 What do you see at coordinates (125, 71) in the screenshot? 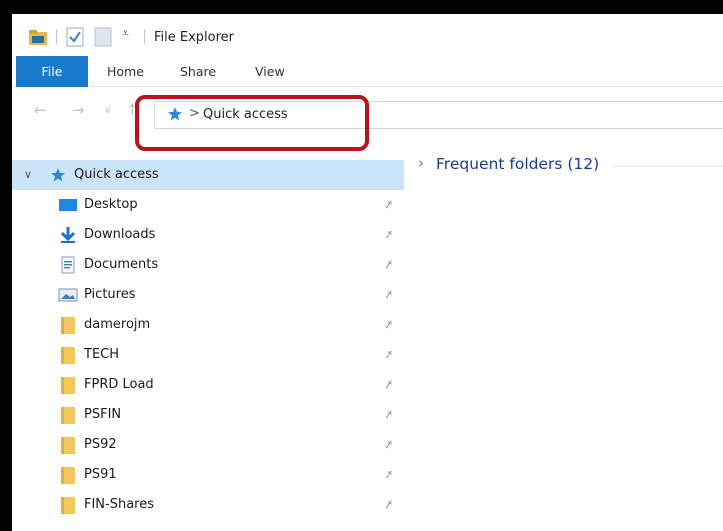
I see `tab-home: Home` at bounding box center [125, 71].